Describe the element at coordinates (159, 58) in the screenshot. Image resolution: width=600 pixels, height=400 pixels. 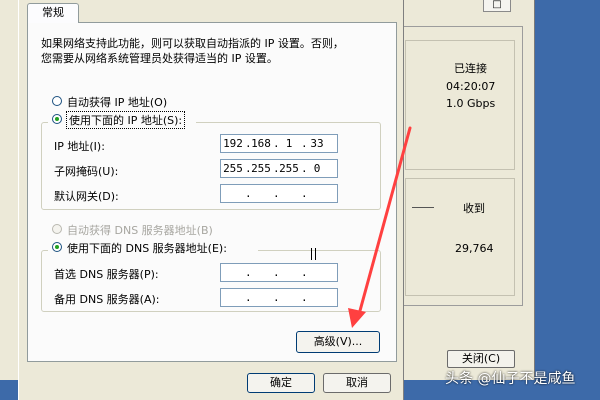
I see `description-line-2: 您需要从网络系统管理员处获得适当的 IP 设置。` at that location.